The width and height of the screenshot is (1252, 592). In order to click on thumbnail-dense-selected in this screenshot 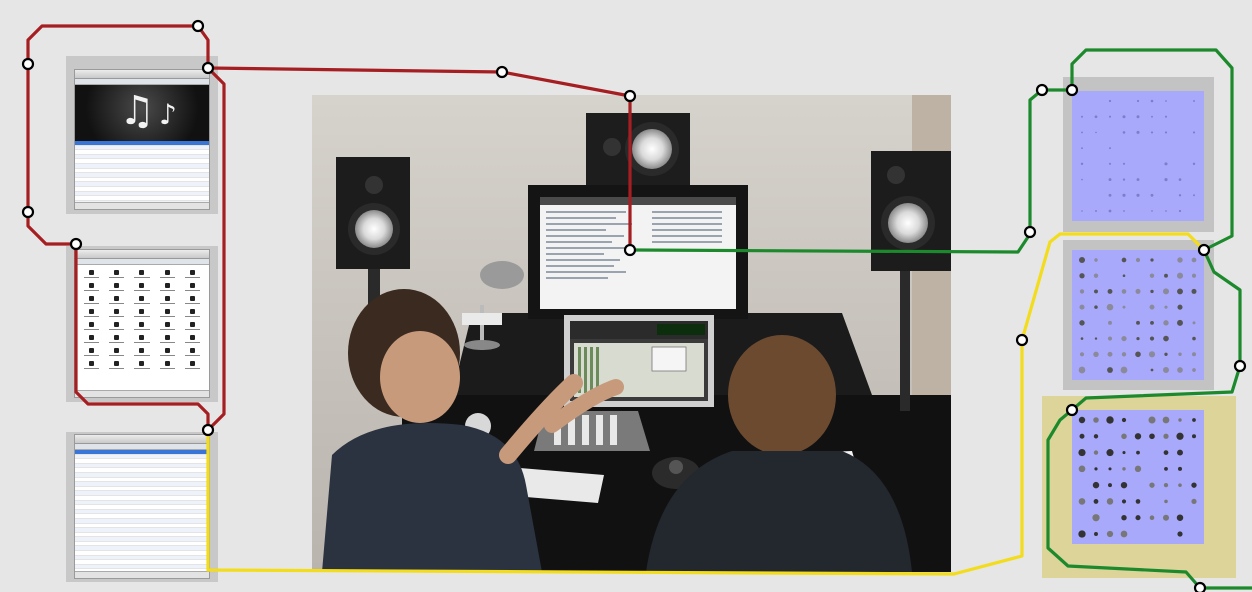, I will do `click(1139, 487)`.